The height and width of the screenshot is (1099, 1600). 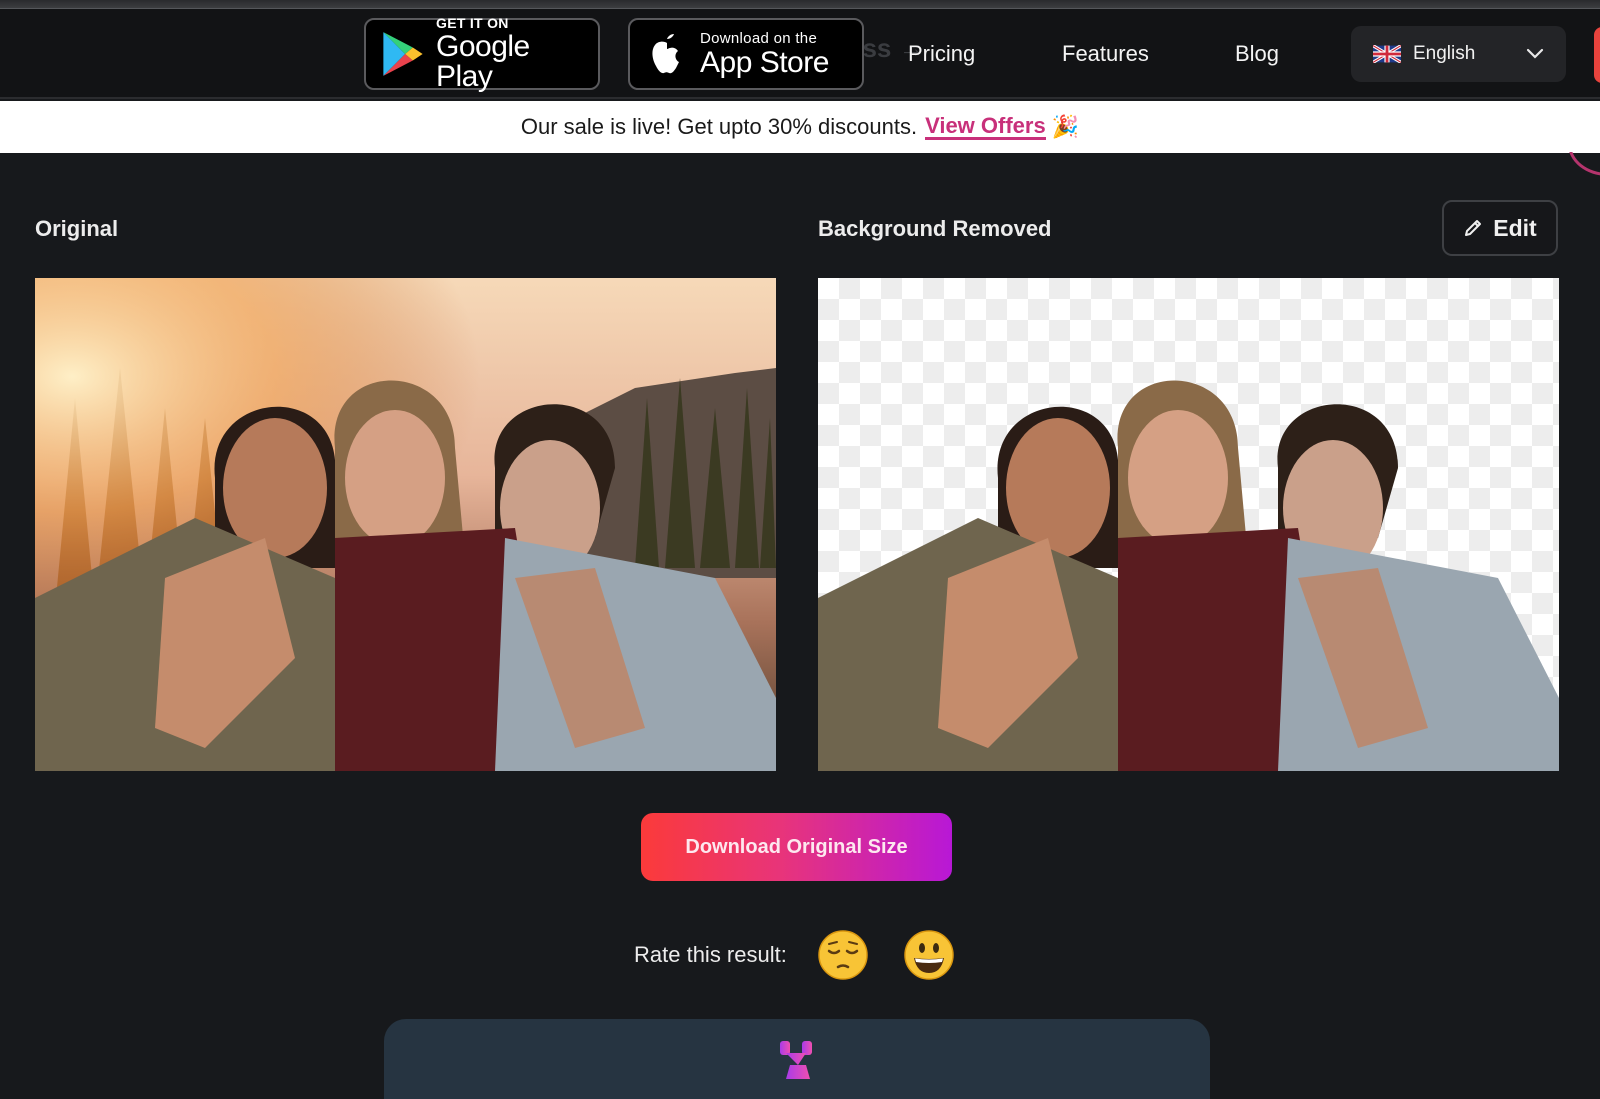 I want to click on uk-flag-icon, so click(x=1387, y=54).